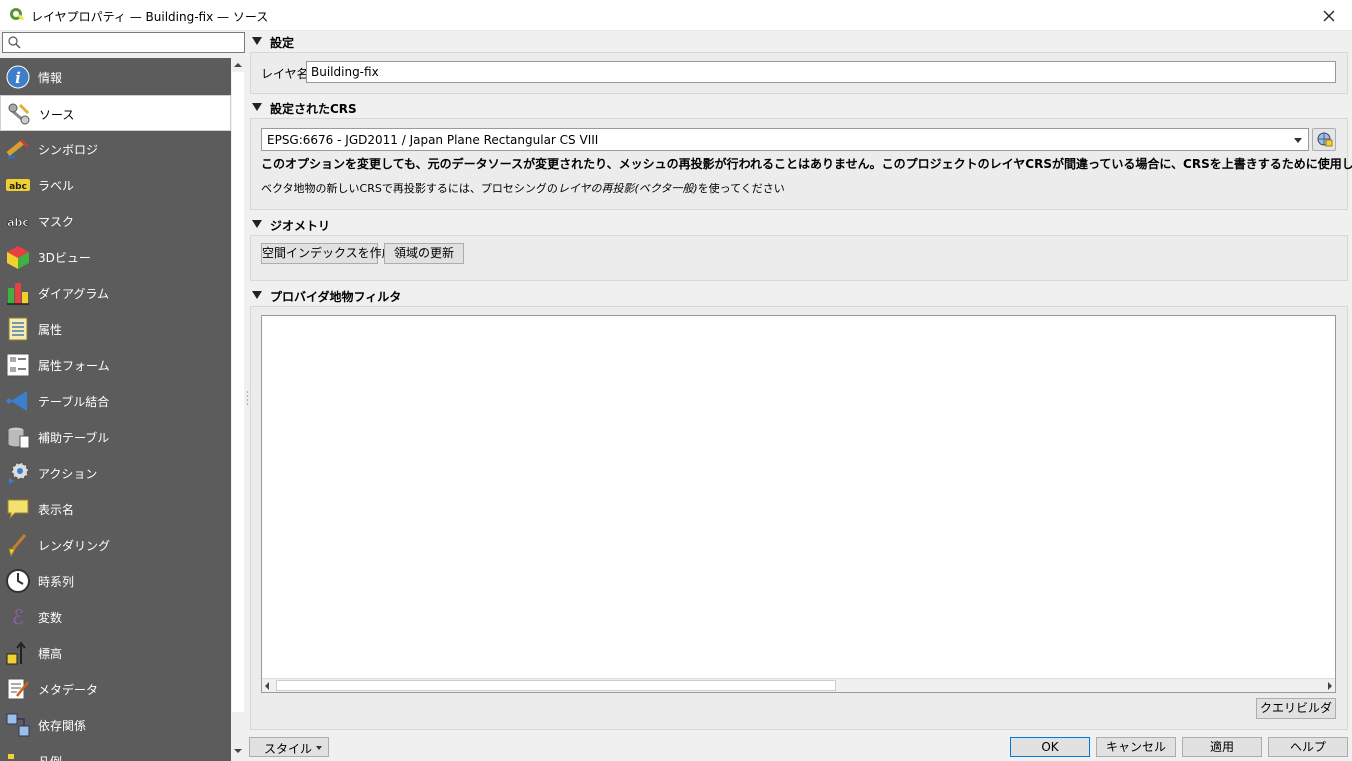  What do you see at coordinates (247, 398) in the screenshot?
I see `splitter-handle` at bounding box center [247, 398].